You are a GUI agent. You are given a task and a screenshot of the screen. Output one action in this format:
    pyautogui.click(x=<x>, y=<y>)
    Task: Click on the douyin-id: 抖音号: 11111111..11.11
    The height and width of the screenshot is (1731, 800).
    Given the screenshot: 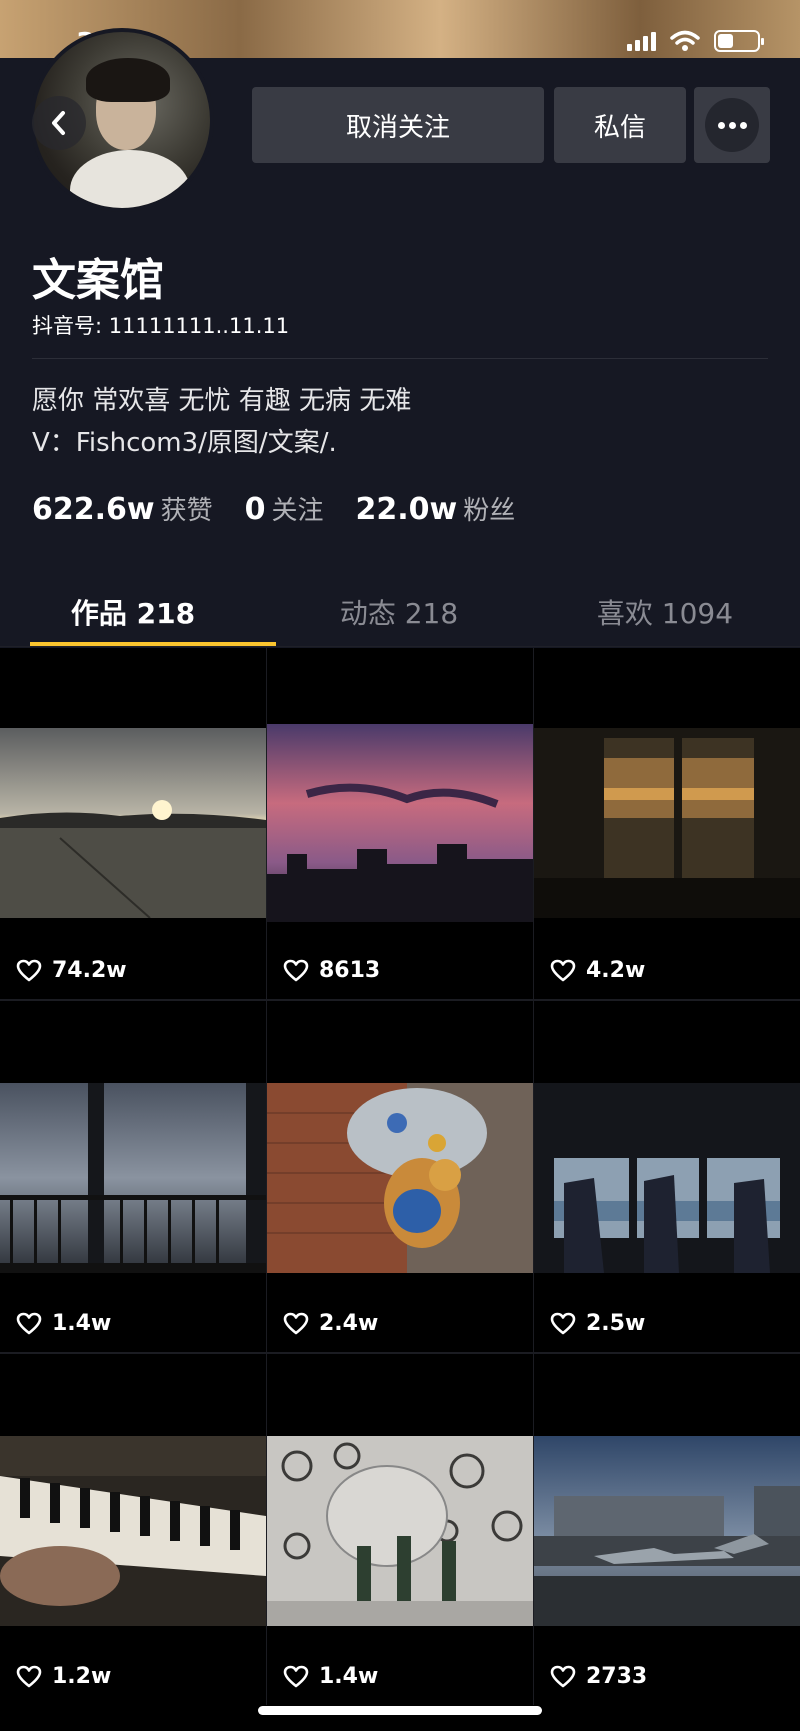 What is the action you would take?
    pyautogui.click(x=161, y=326)
    